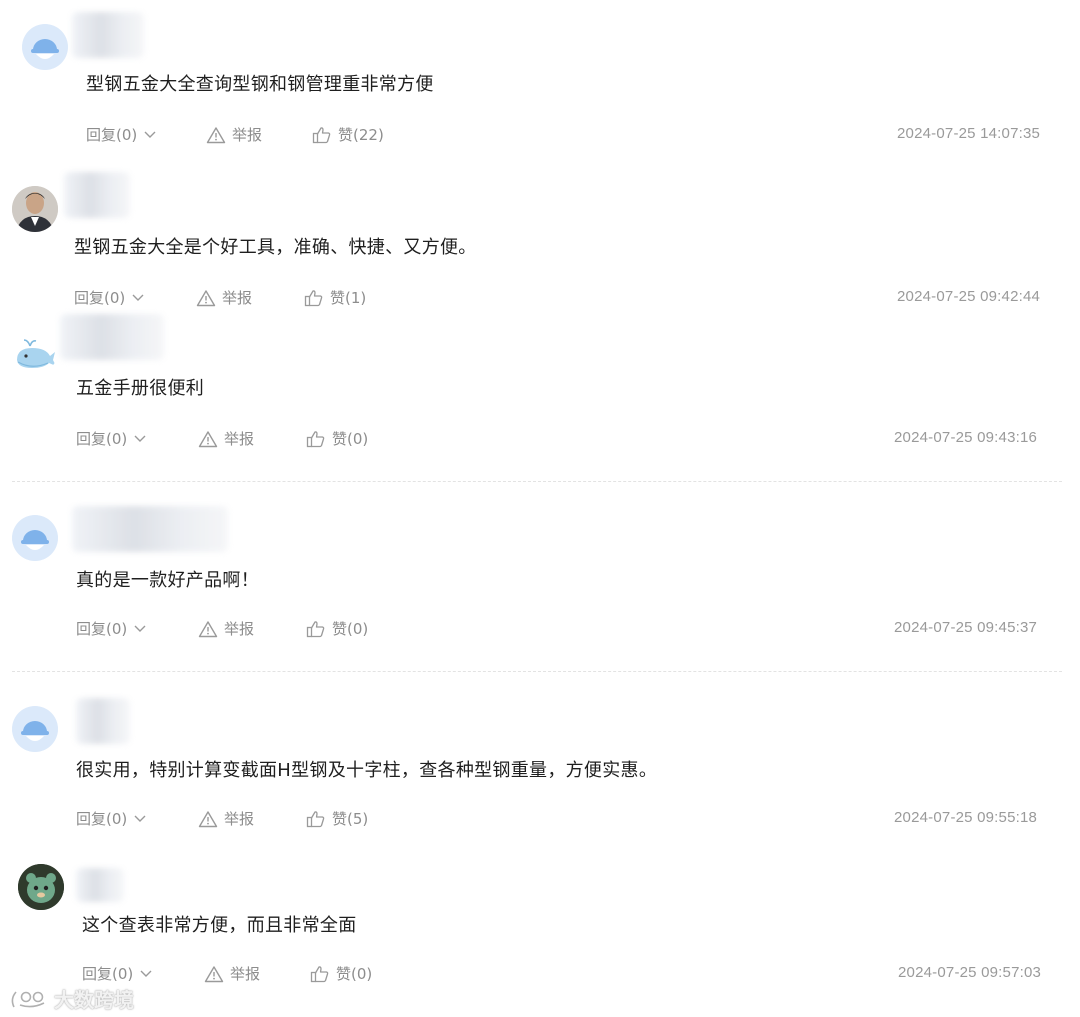  Describe the element at coordinates (361, 135) in the screenshot. I see `like-label: 赞(22)` at that location.